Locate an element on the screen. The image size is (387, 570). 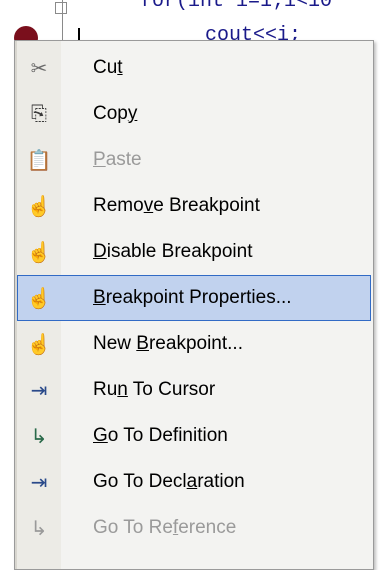
fold-toggle-icon is located at coordinates (61, 8).